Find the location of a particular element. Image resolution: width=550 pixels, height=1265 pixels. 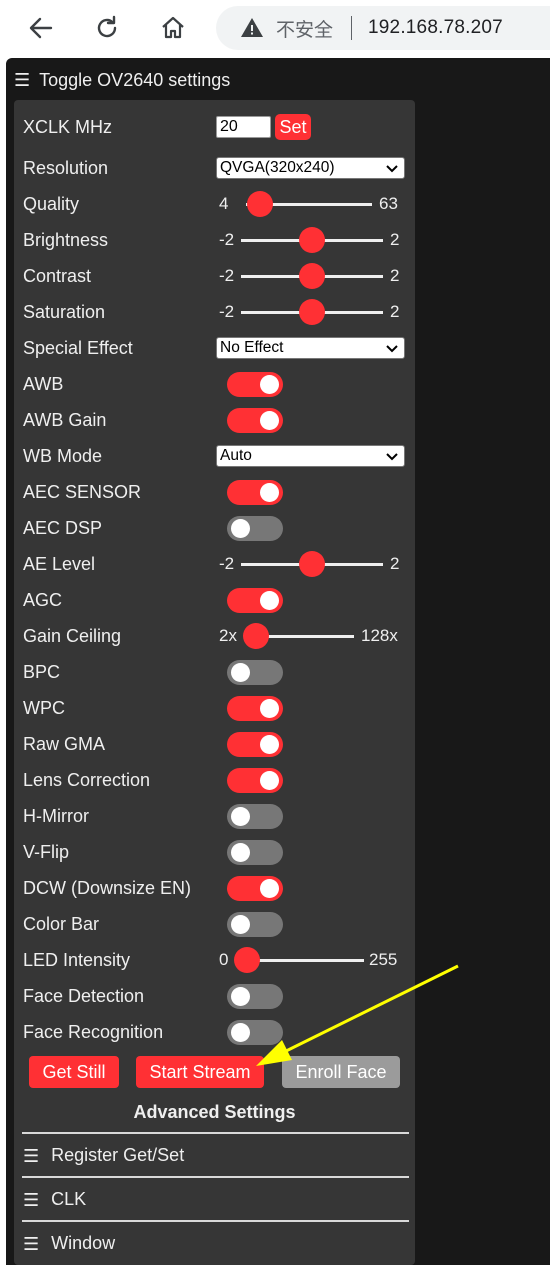

special-effect-row: Special Effect No Effect is located at coordinates (214, 348).